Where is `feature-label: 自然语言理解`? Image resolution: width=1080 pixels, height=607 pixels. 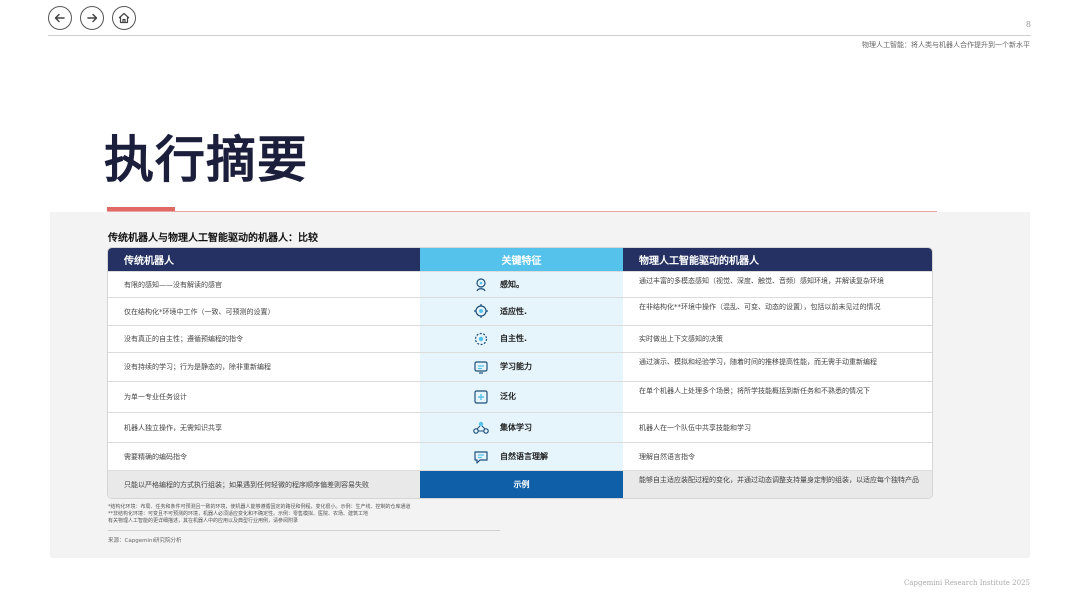
feature-label: 自然语言理解 is located at coordinates (524, 456).